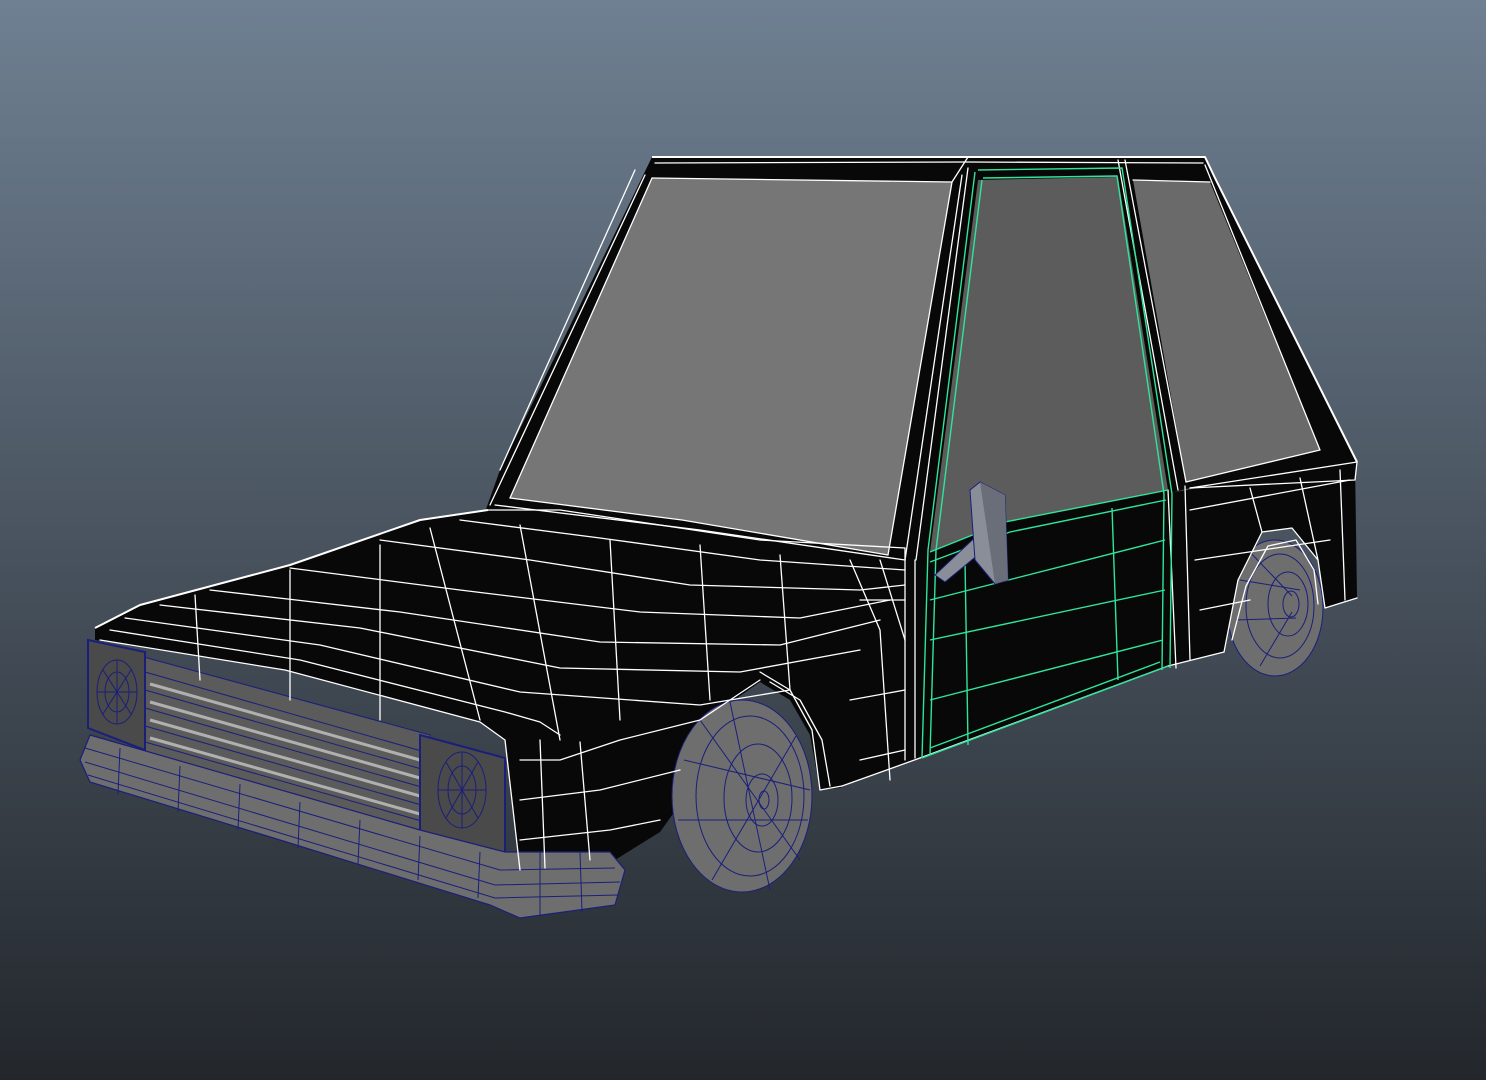 The image size is (1486, 1080). I want to click on front-wheel, so click(742, 796).